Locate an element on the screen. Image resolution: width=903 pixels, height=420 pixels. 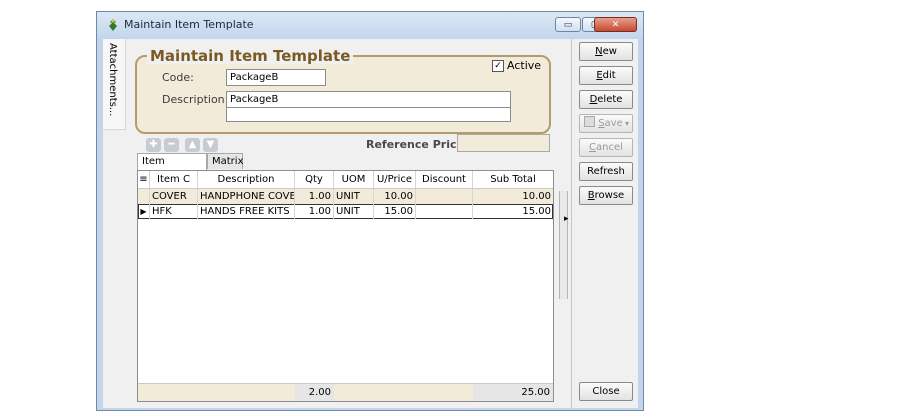
minimize-icon: ▭ is located at coordinates (568, 24).